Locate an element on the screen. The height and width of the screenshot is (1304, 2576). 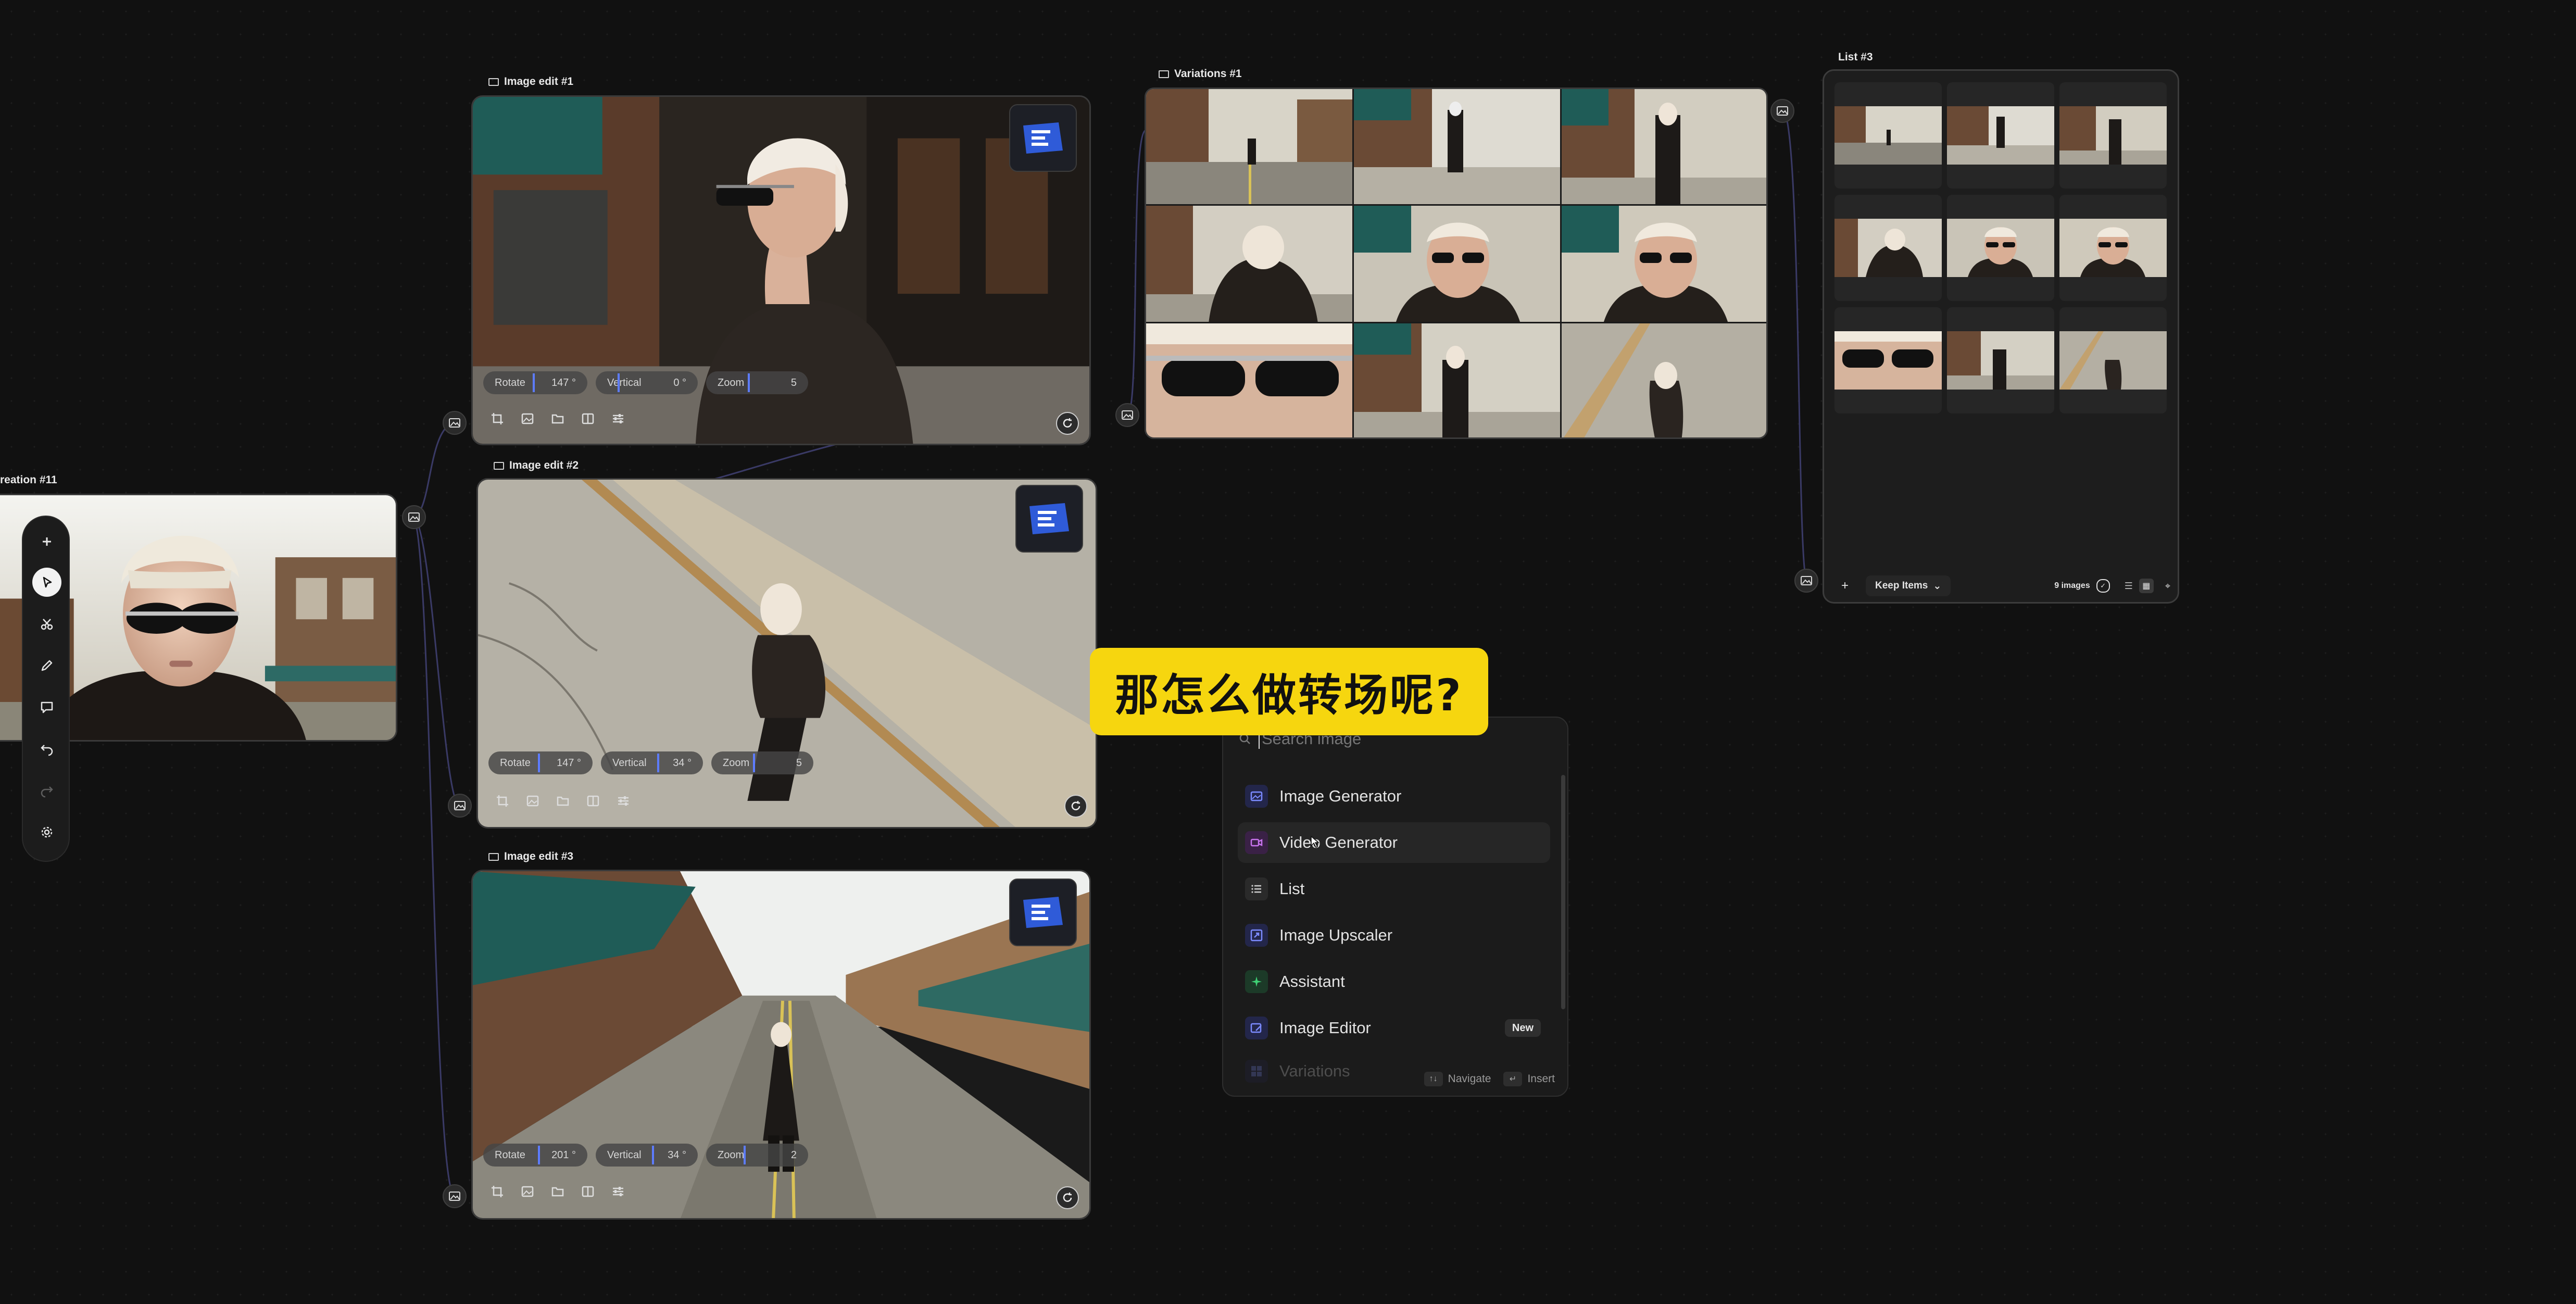
list-add-button: + is located at coordinates (1845, 586).